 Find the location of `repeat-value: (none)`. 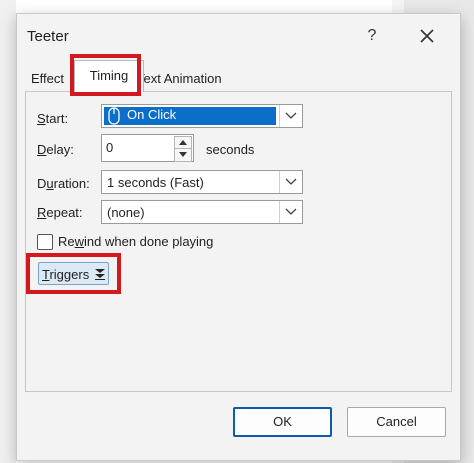

repeat-value: (none) is located at coordinates (126, 212).